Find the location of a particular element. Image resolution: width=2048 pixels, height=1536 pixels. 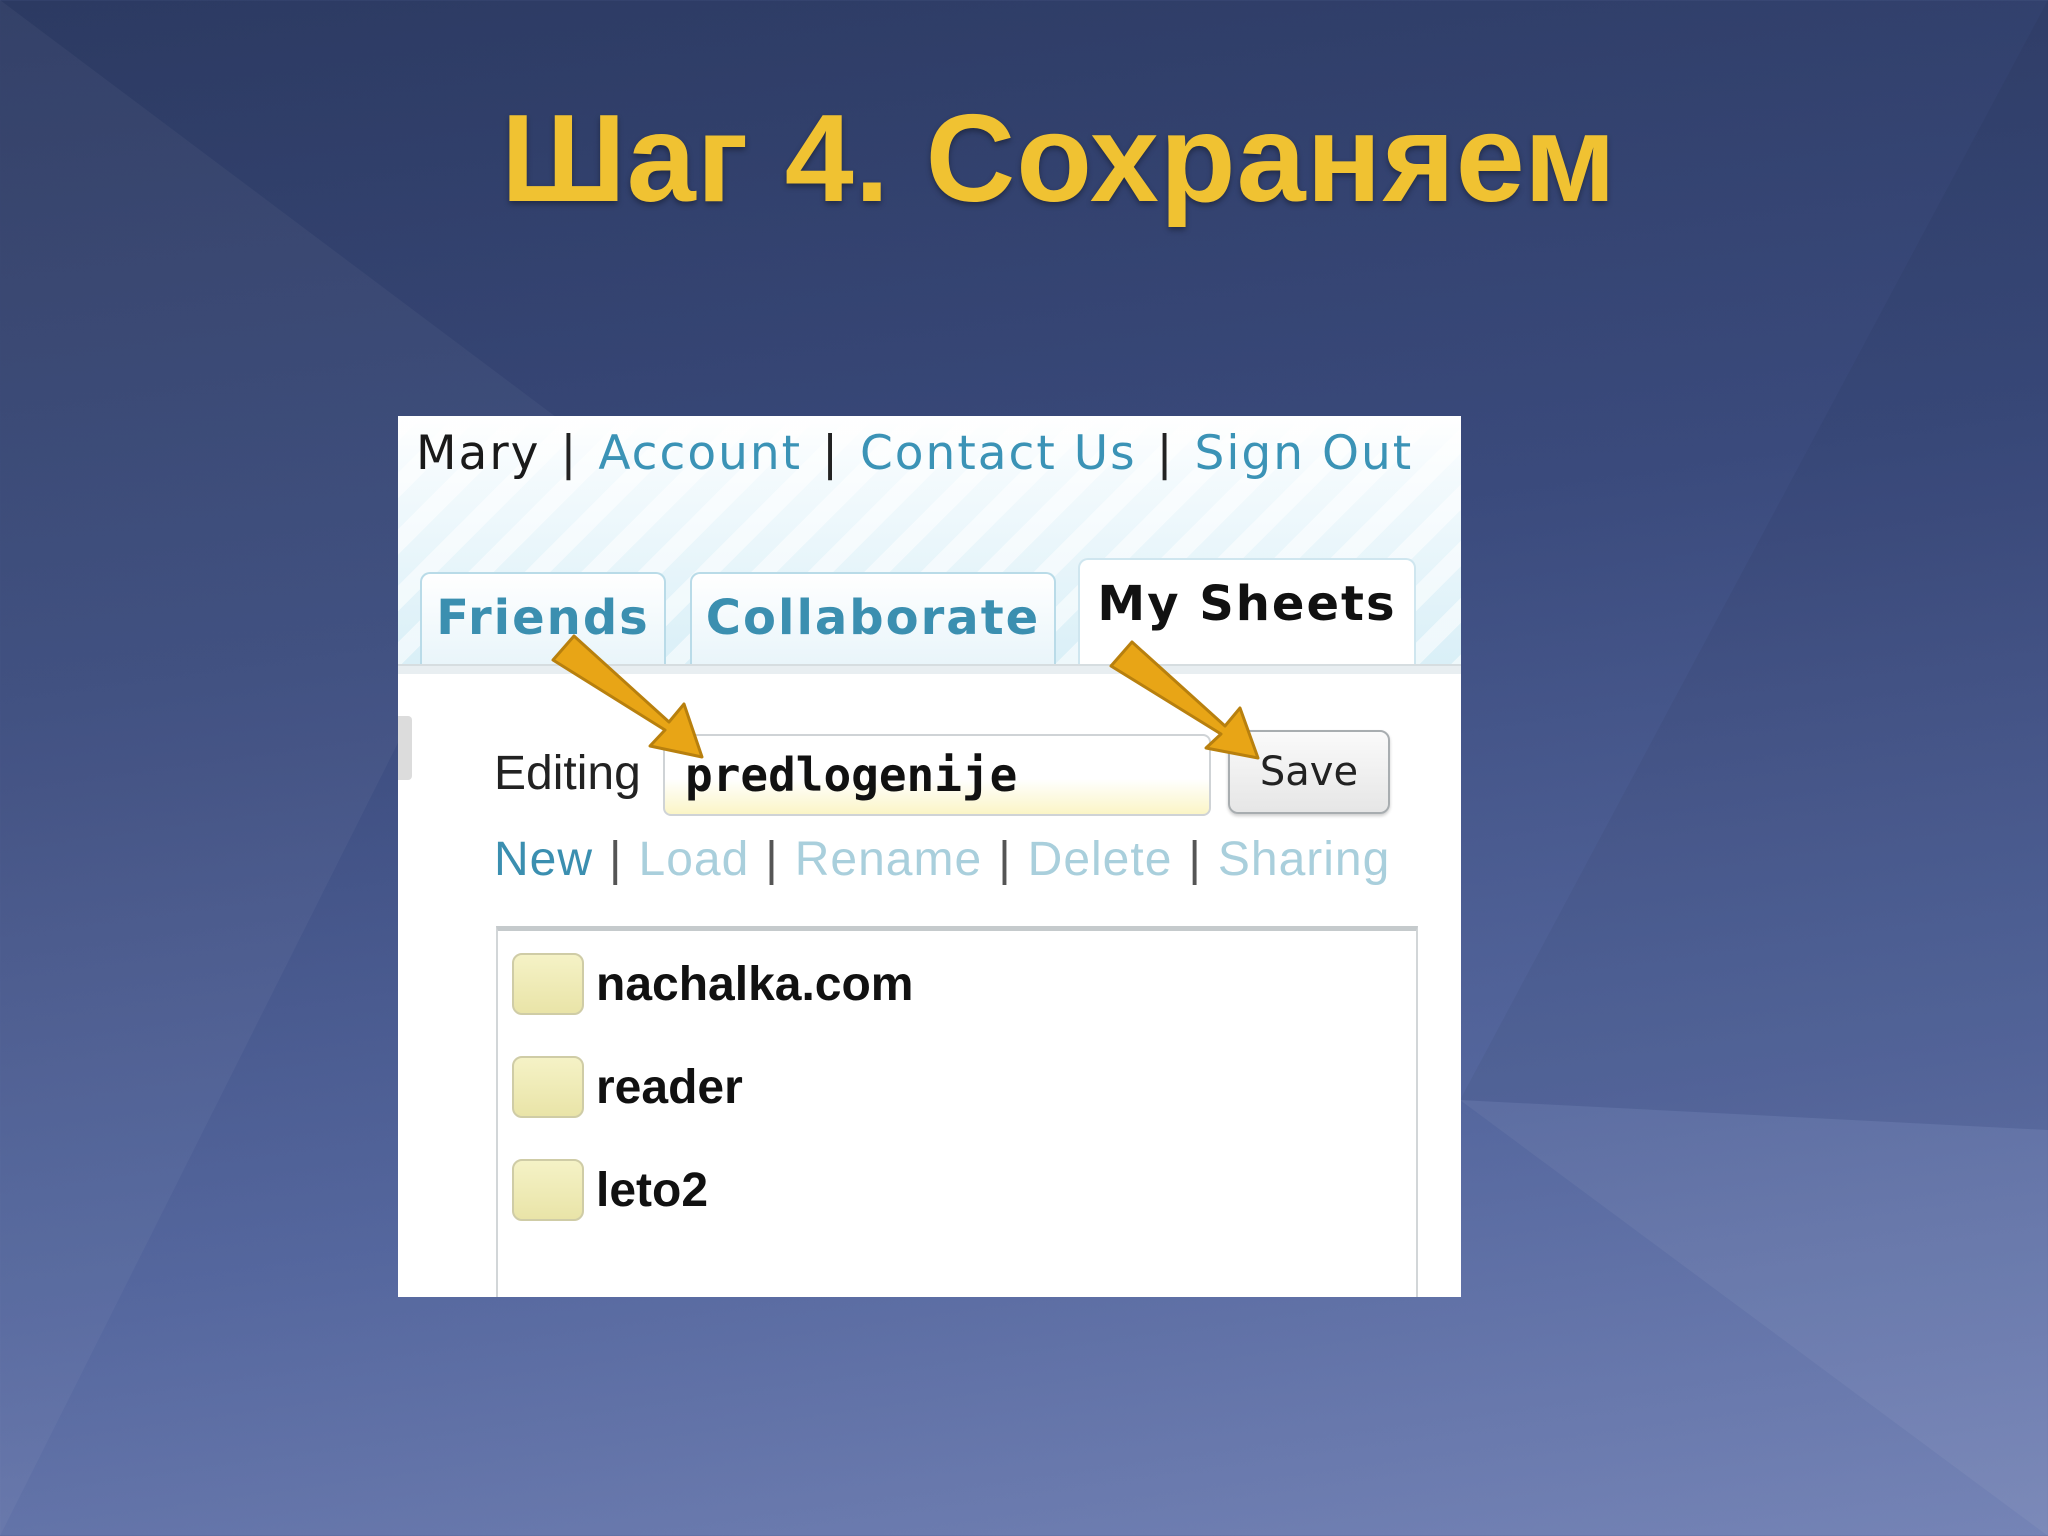

tab-baseline is located at coordinates (929, 669).